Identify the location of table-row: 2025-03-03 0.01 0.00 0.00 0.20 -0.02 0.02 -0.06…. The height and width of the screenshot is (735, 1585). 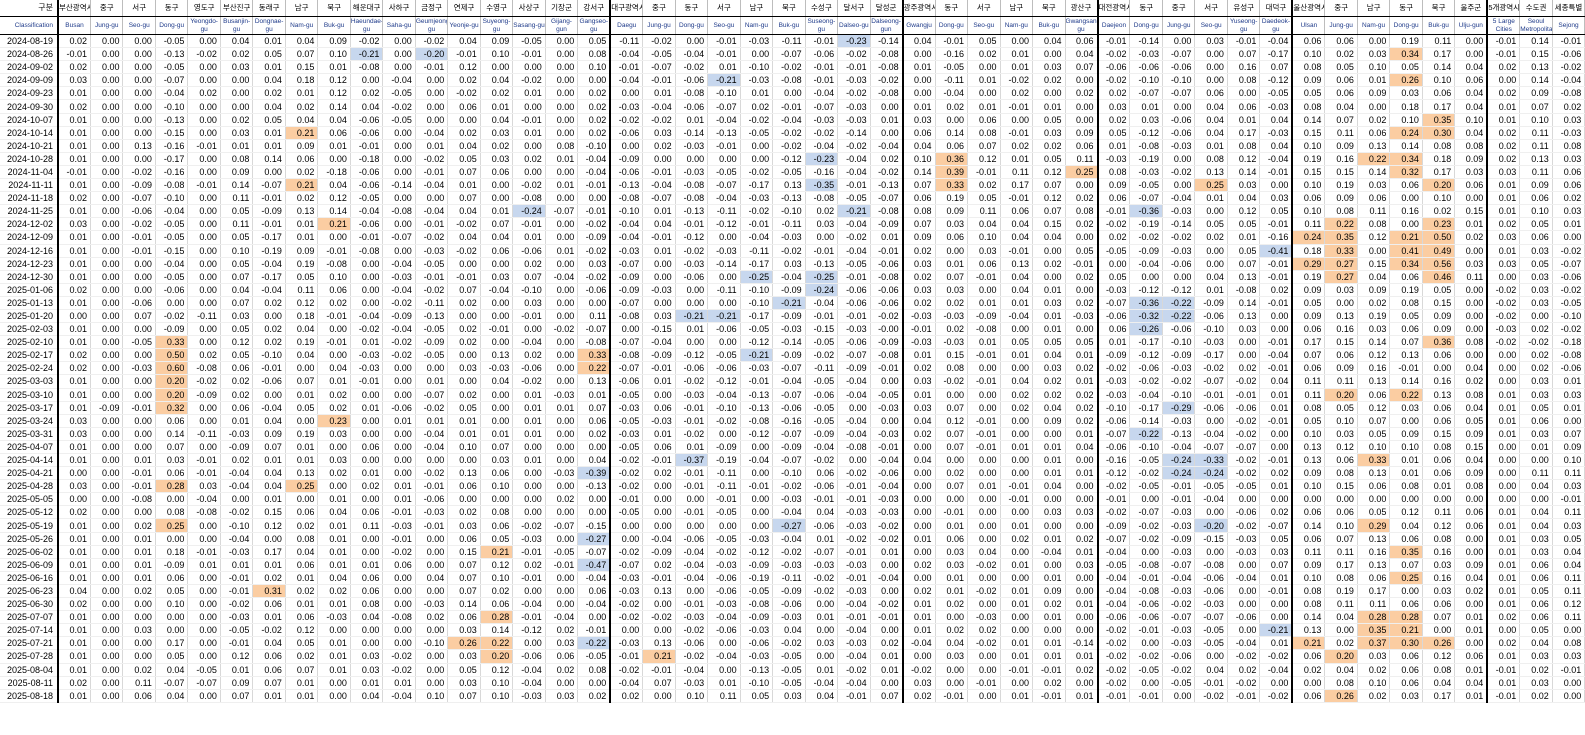
(792, 381).